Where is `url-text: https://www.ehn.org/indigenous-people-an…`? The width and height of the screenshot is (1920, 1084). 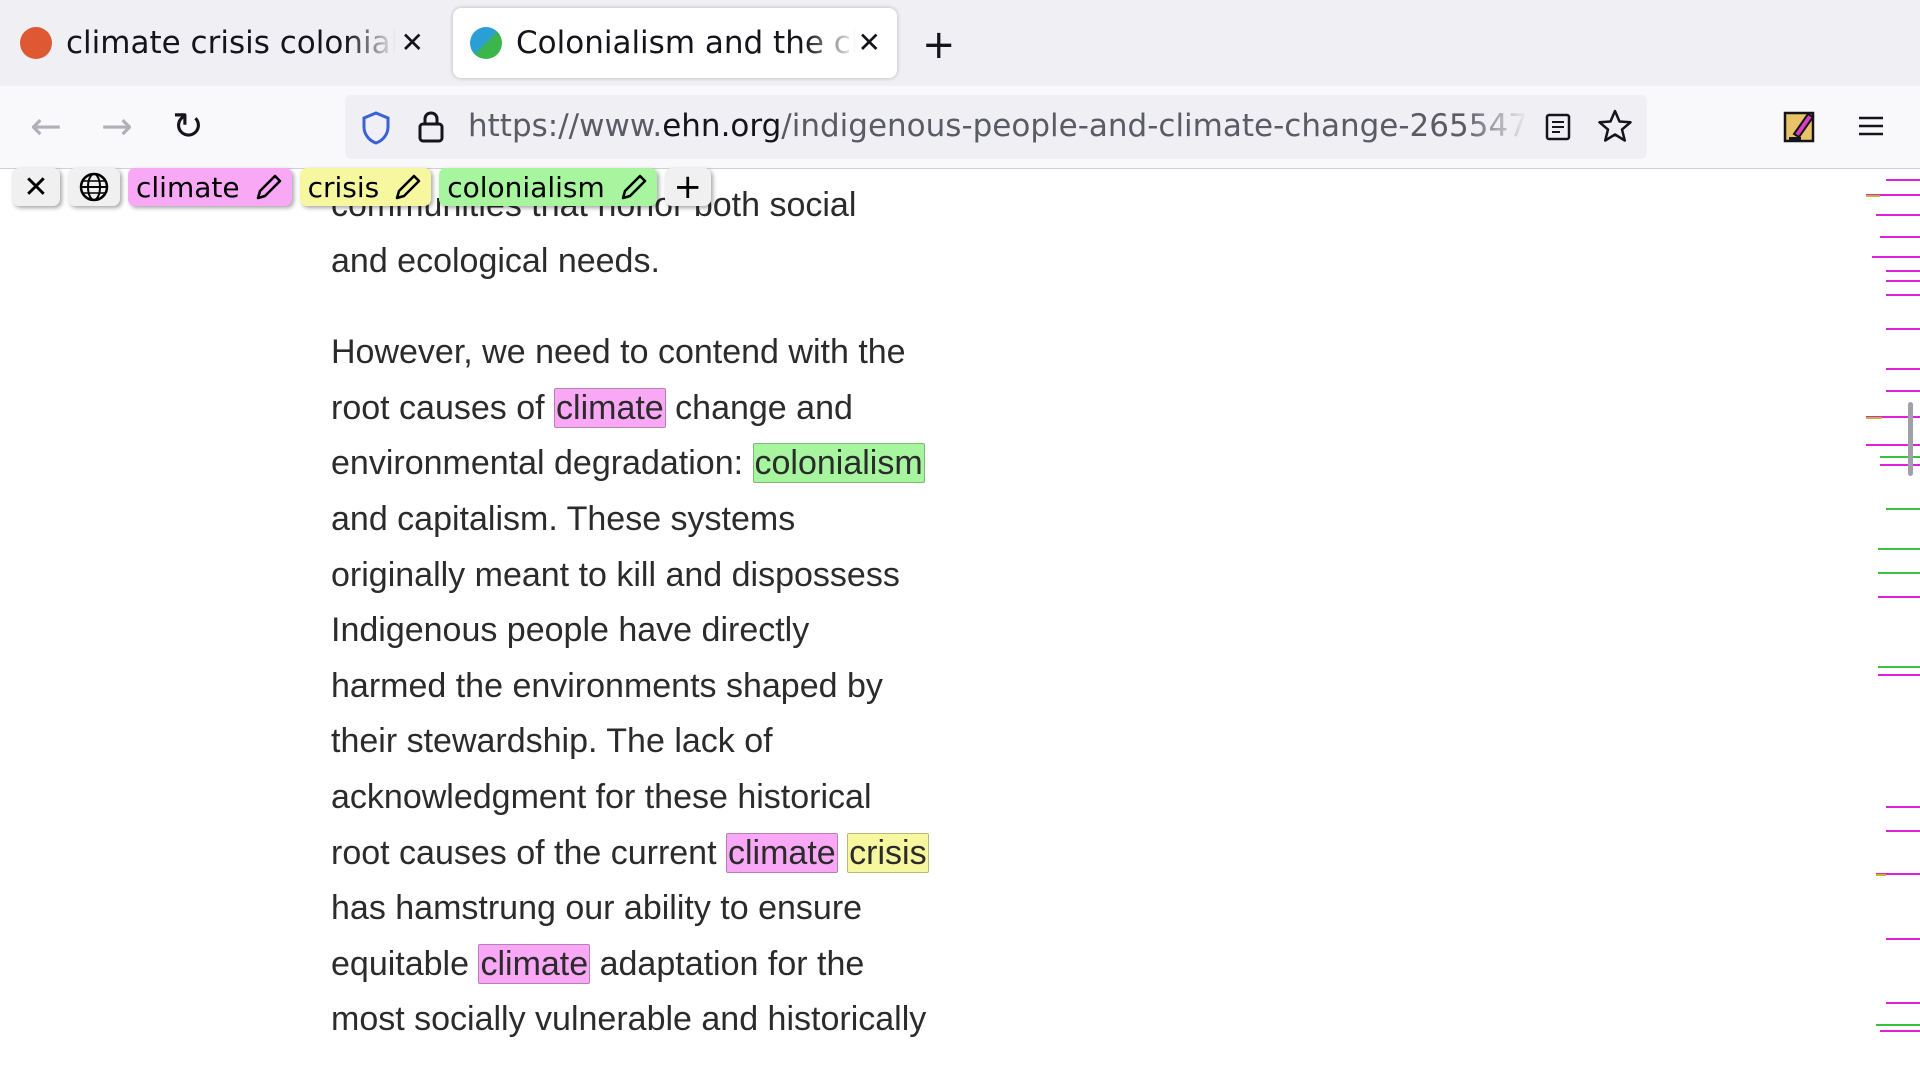
url-text: https://www.ehn.org/indigenous-people-an… is located at coordinates (998, 126).